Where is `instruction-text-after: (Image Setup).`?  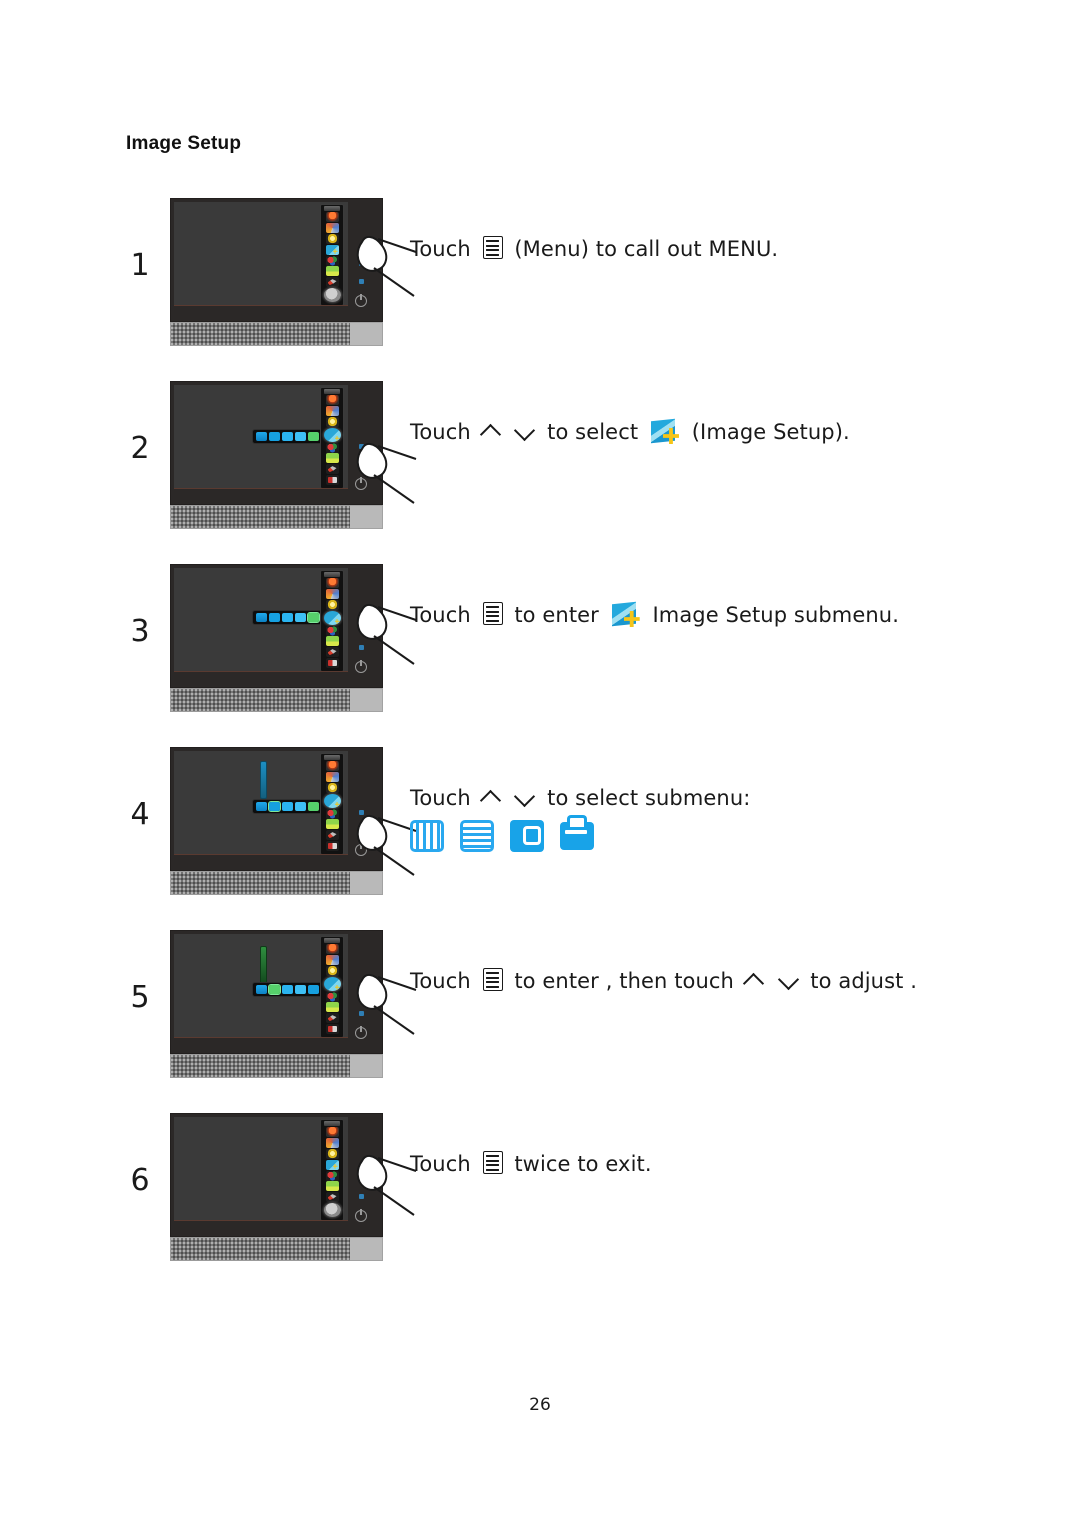
instruction-text-after: (Image Setup). is located at coordinates (770, 432).